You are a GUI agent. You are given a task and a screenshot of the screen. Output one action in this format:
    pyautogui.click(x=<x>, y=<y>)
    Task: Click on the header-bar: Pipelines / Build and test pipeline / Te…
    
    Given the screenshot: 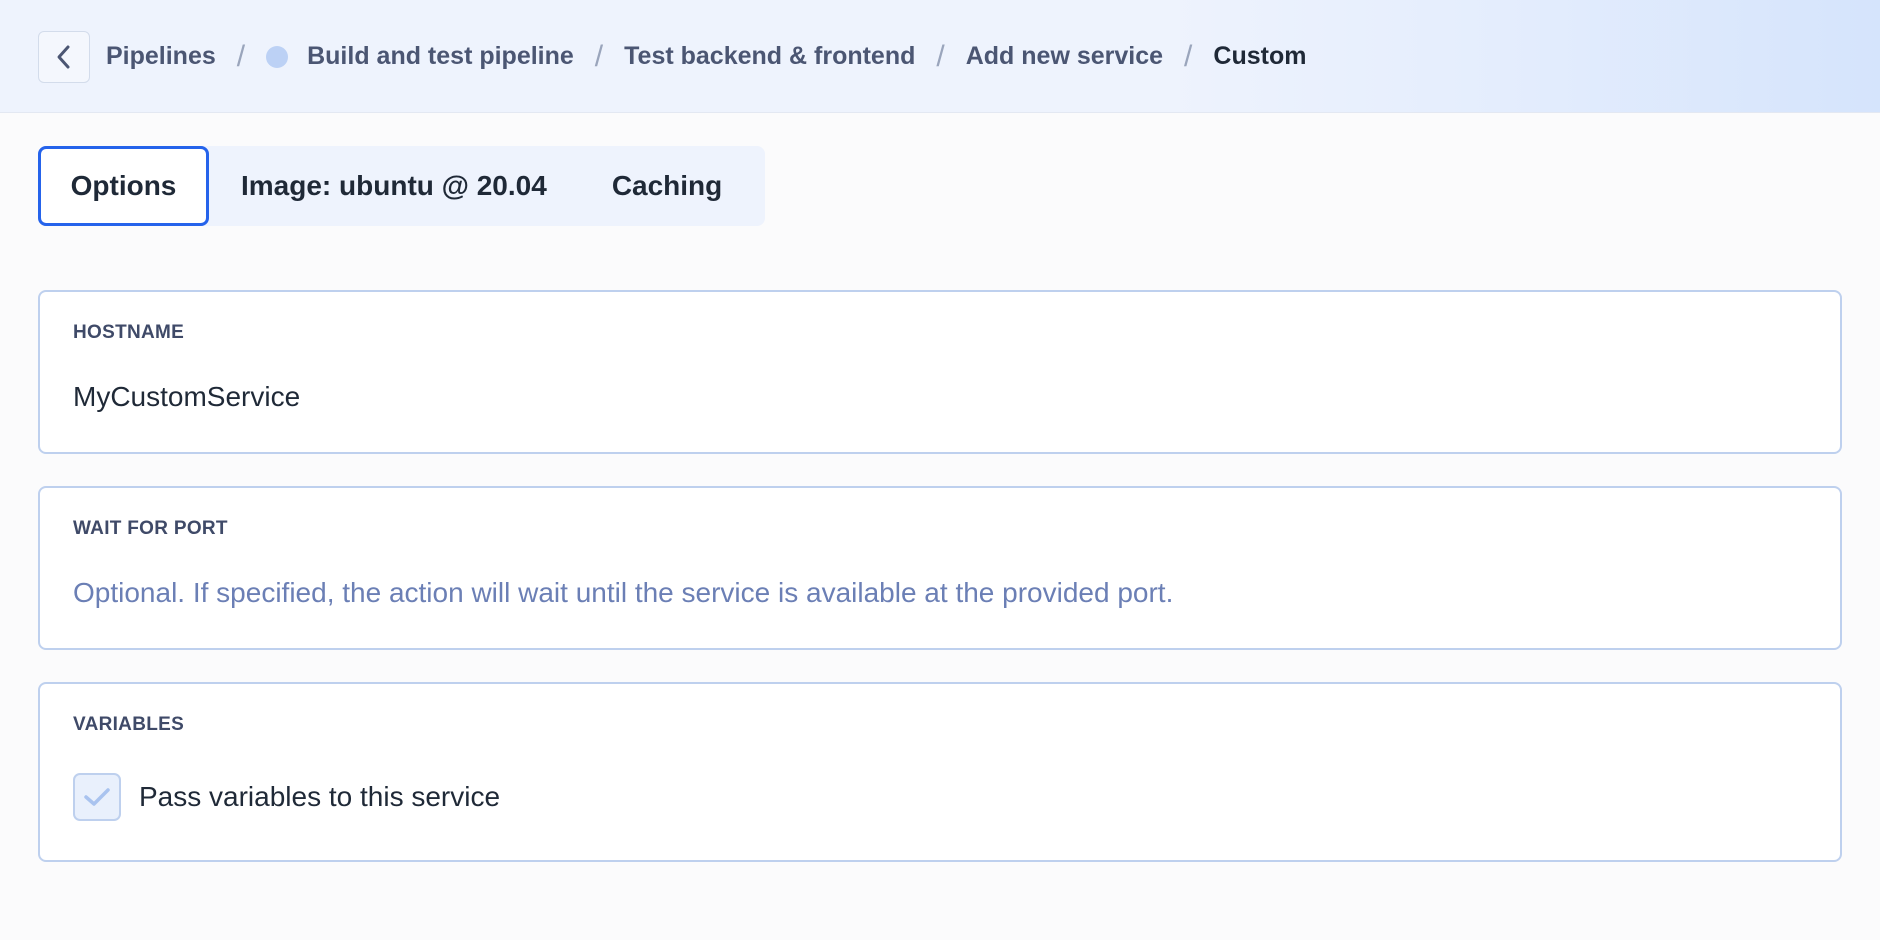 What is the action you would take?
    pyautogui.click(x=940, y=56)
    